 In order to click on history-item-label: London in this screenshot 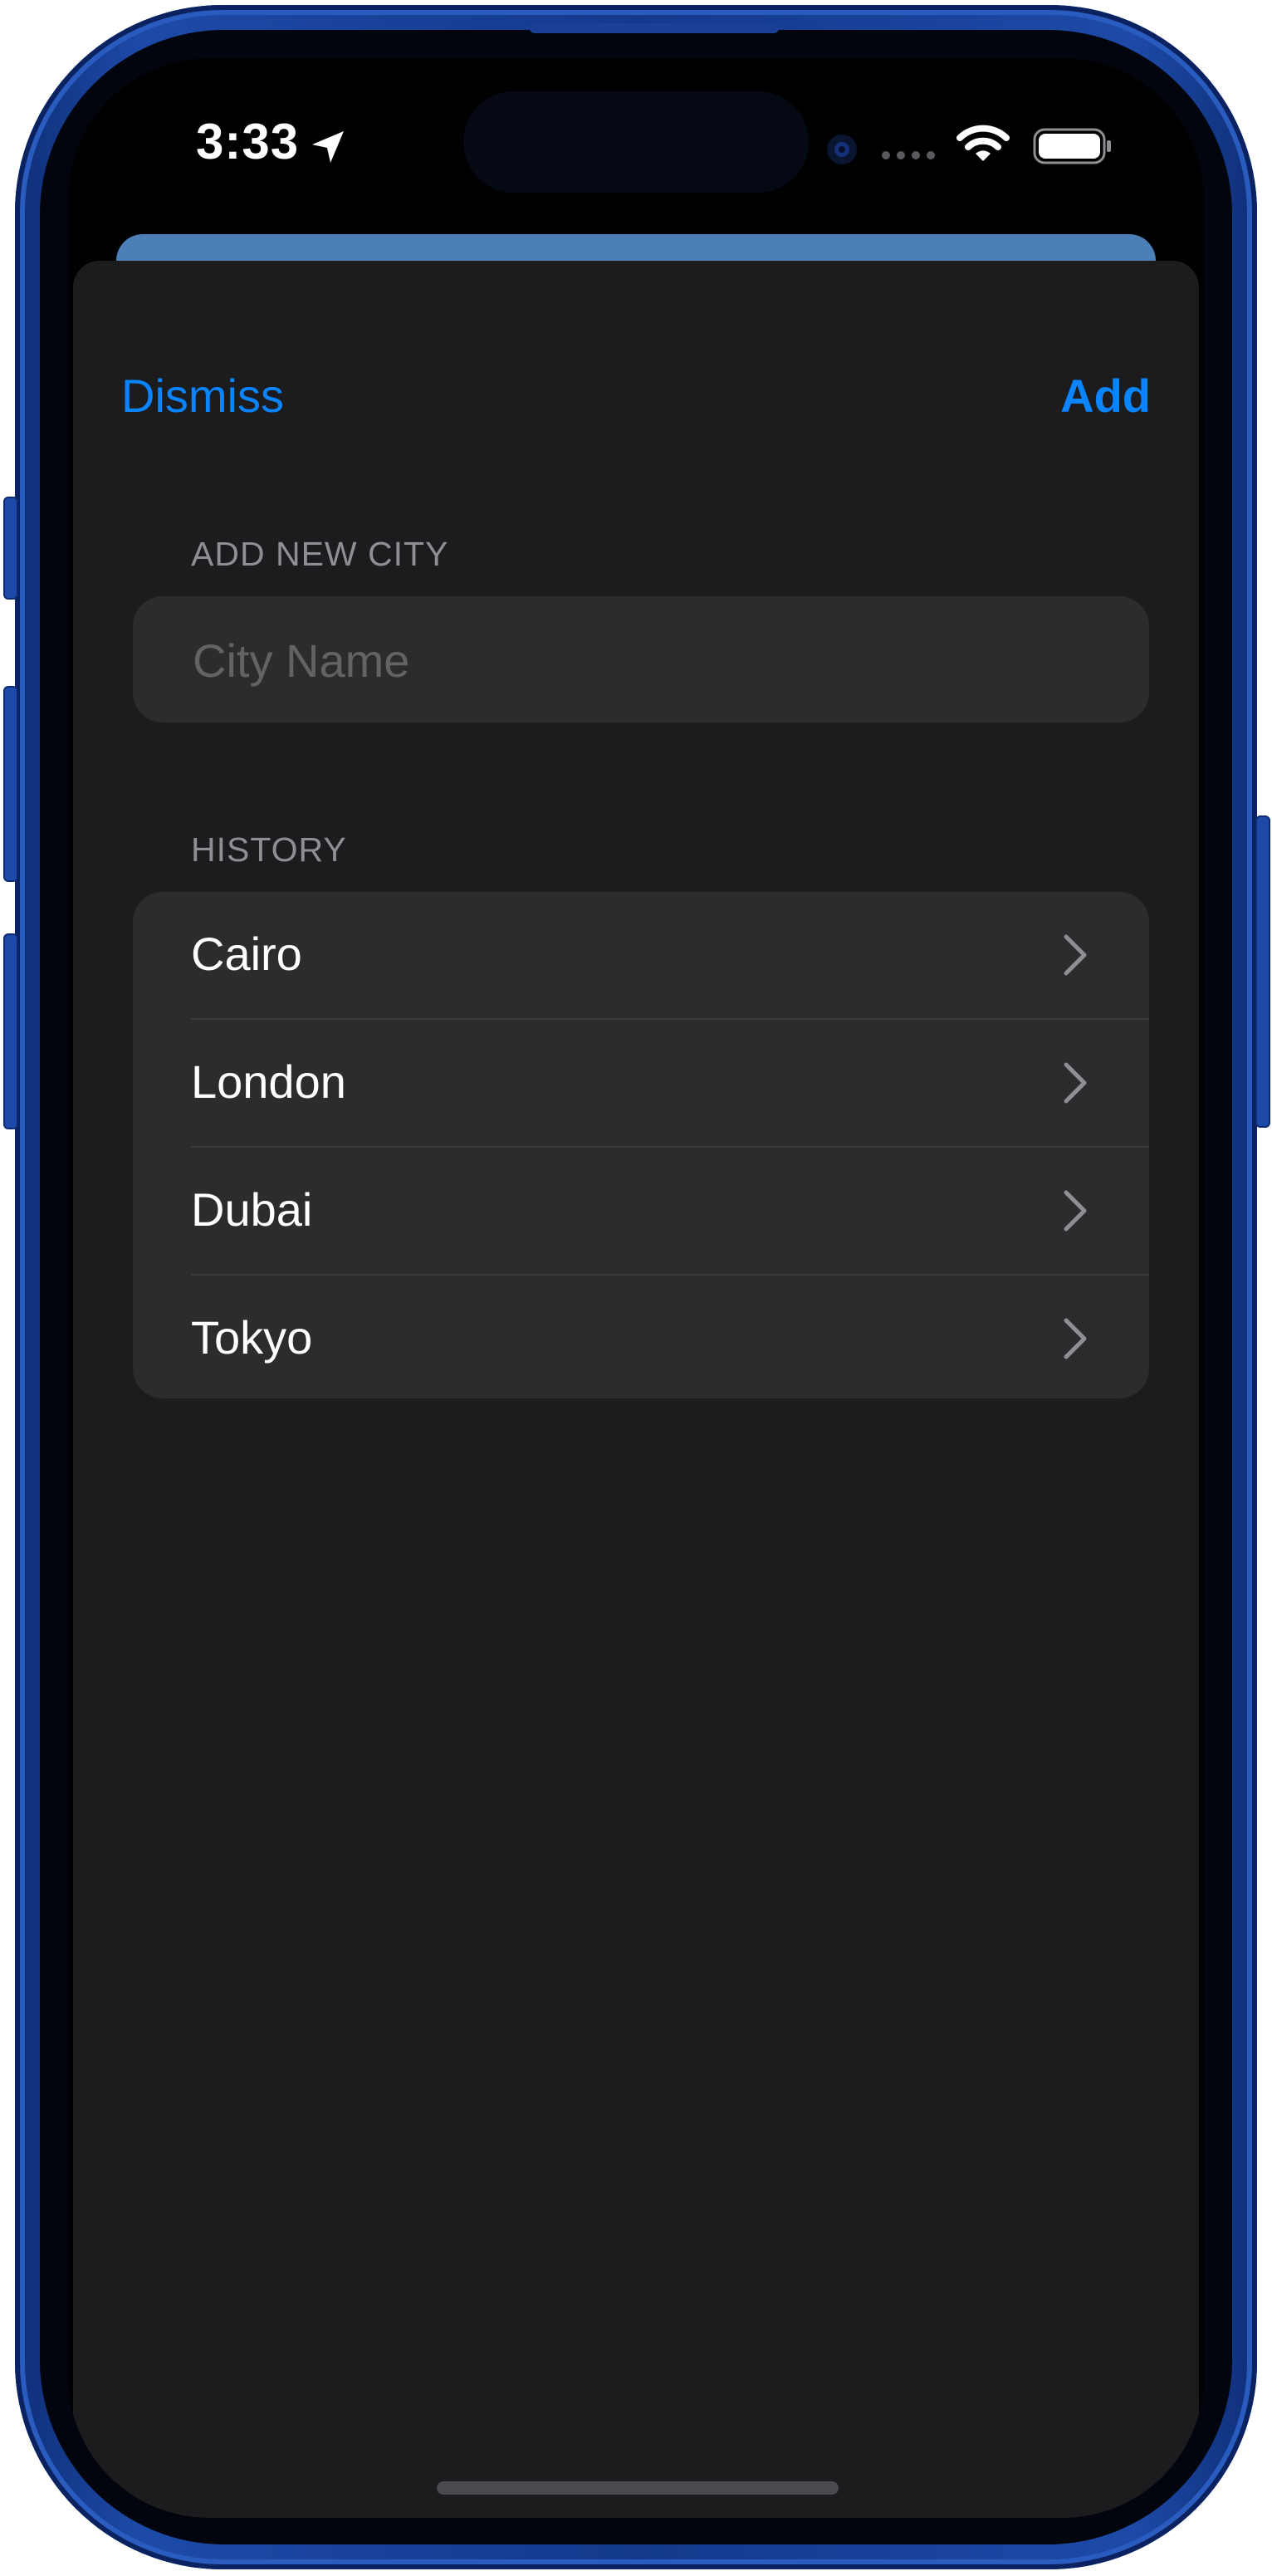, I will do `click(269, 1081)`.